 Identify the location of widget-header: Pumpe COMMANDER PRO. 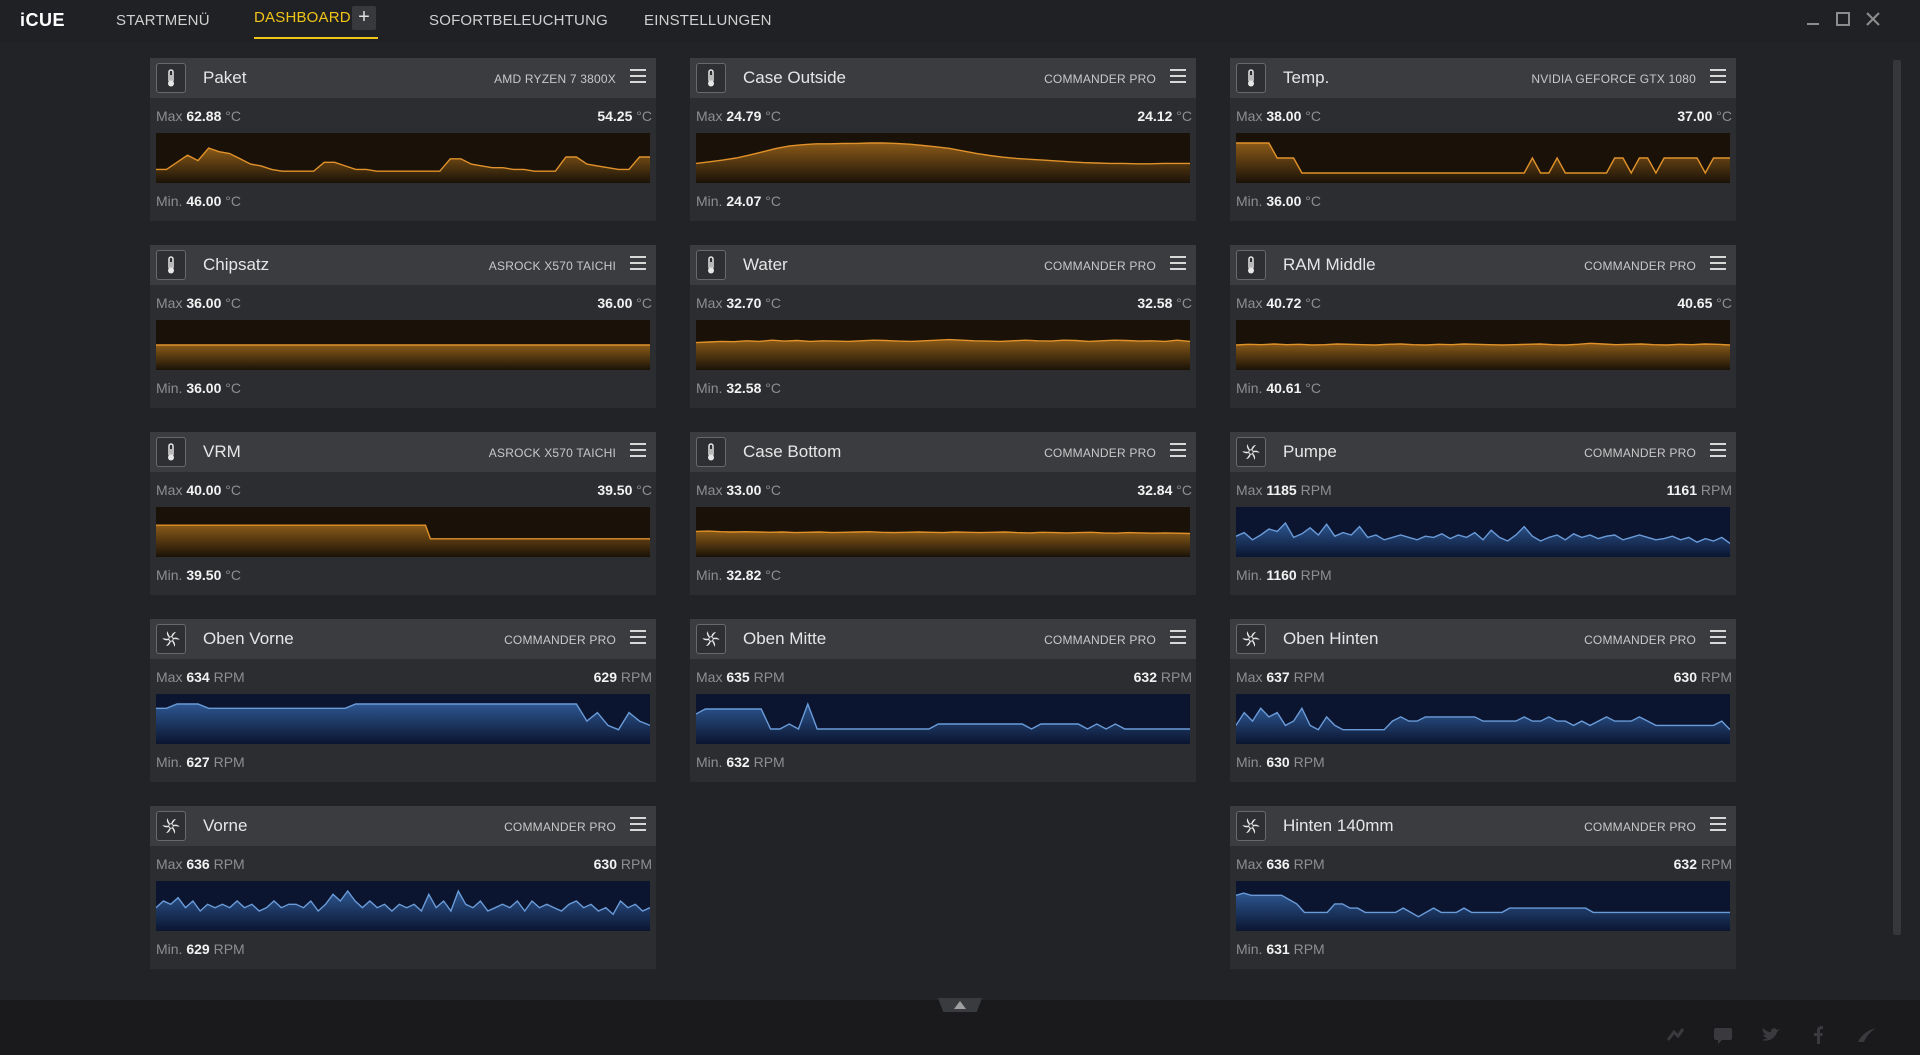
(1483, 452).